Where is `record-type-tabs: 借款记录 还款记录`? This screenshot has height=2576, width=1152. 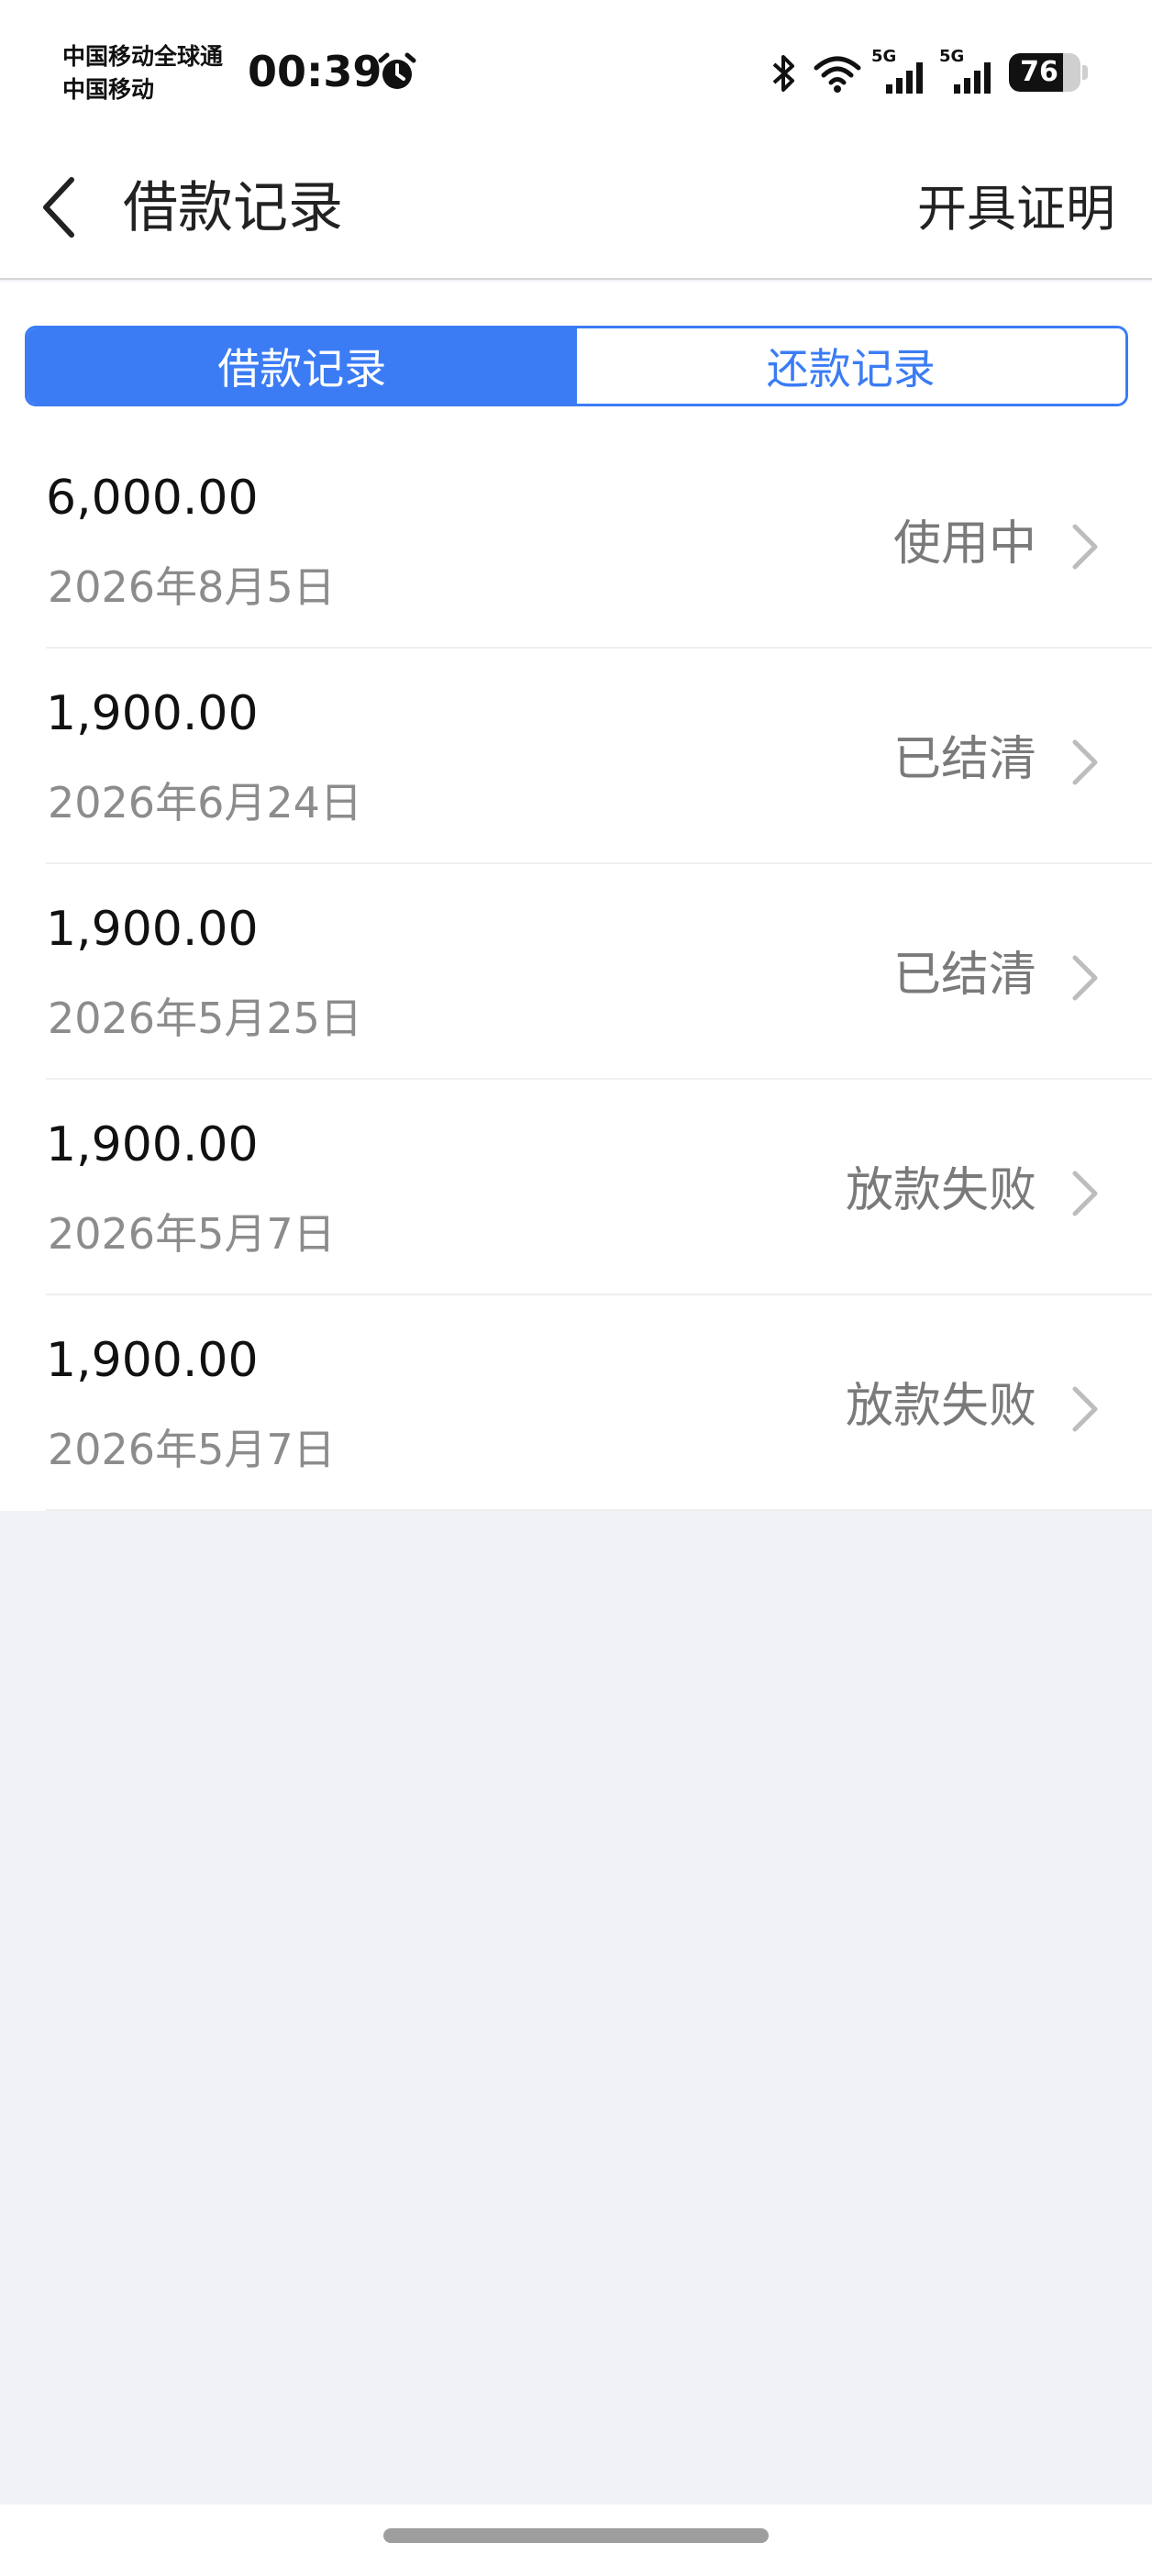 record-type-tabs: 借款记录 还款记录 is located at coordinates (576, 366).